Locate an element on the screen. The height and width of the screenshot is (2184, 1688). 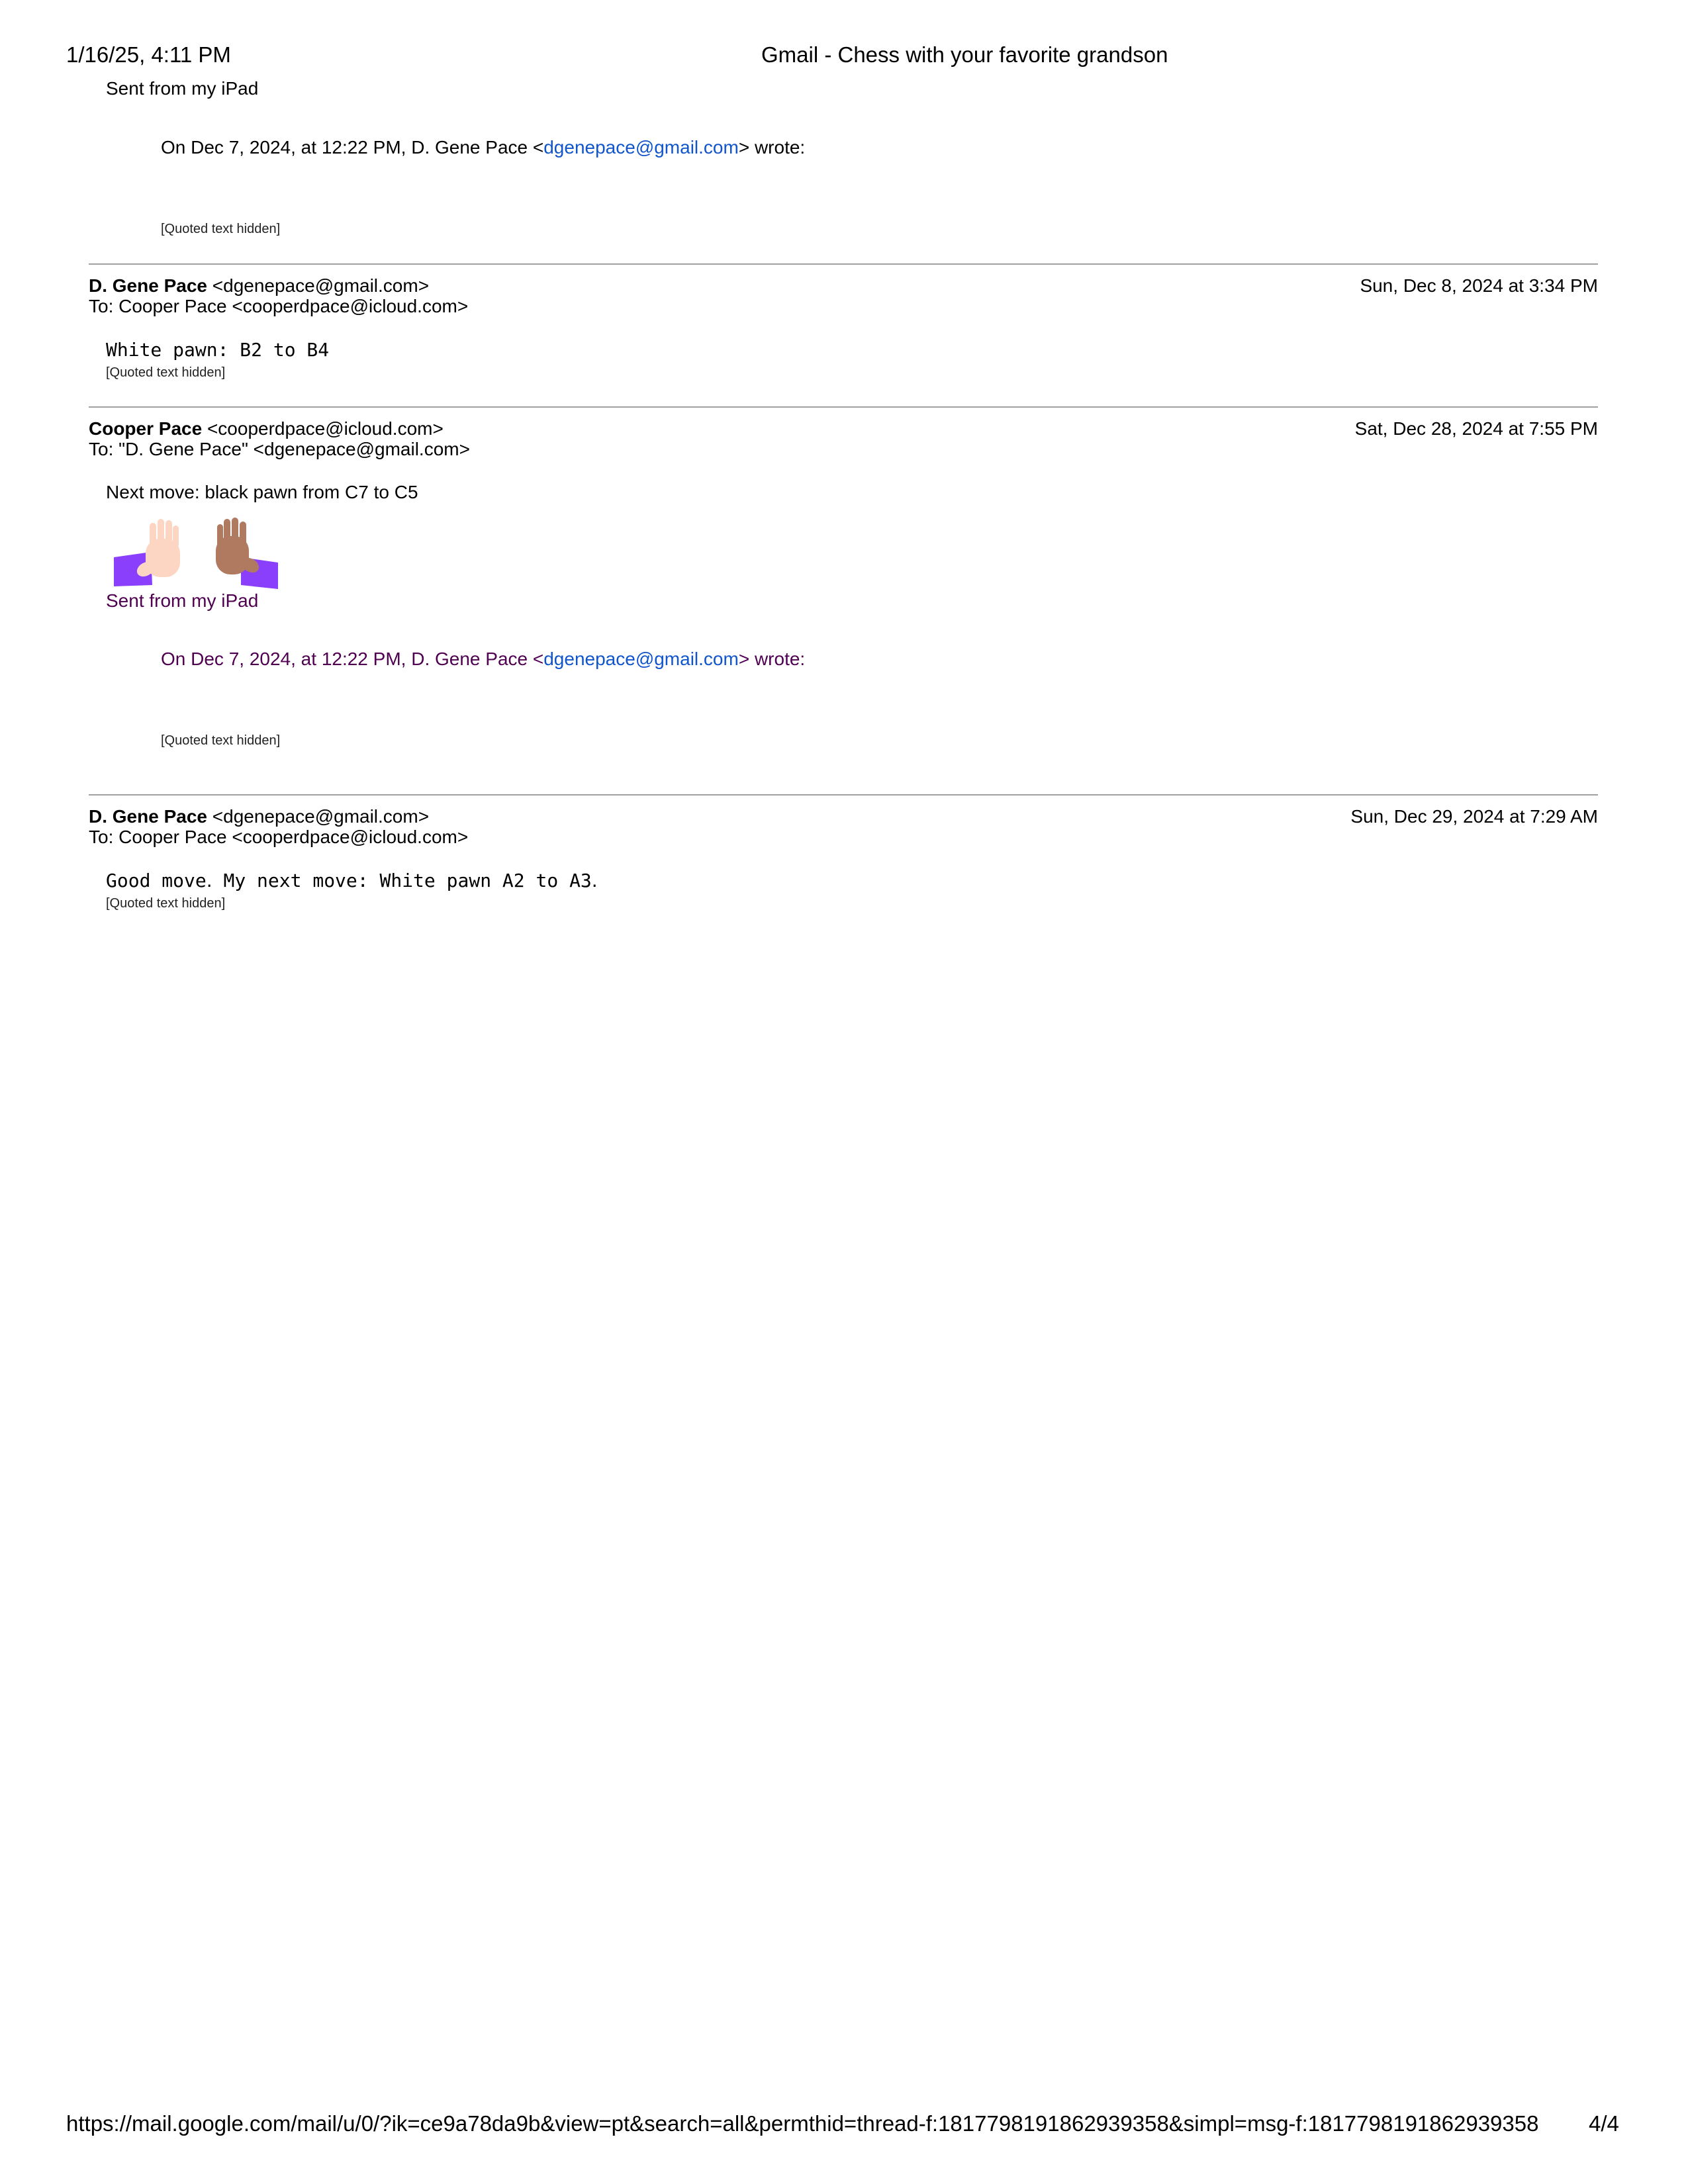
high-five-emoji is located at coordinates (196, 553).